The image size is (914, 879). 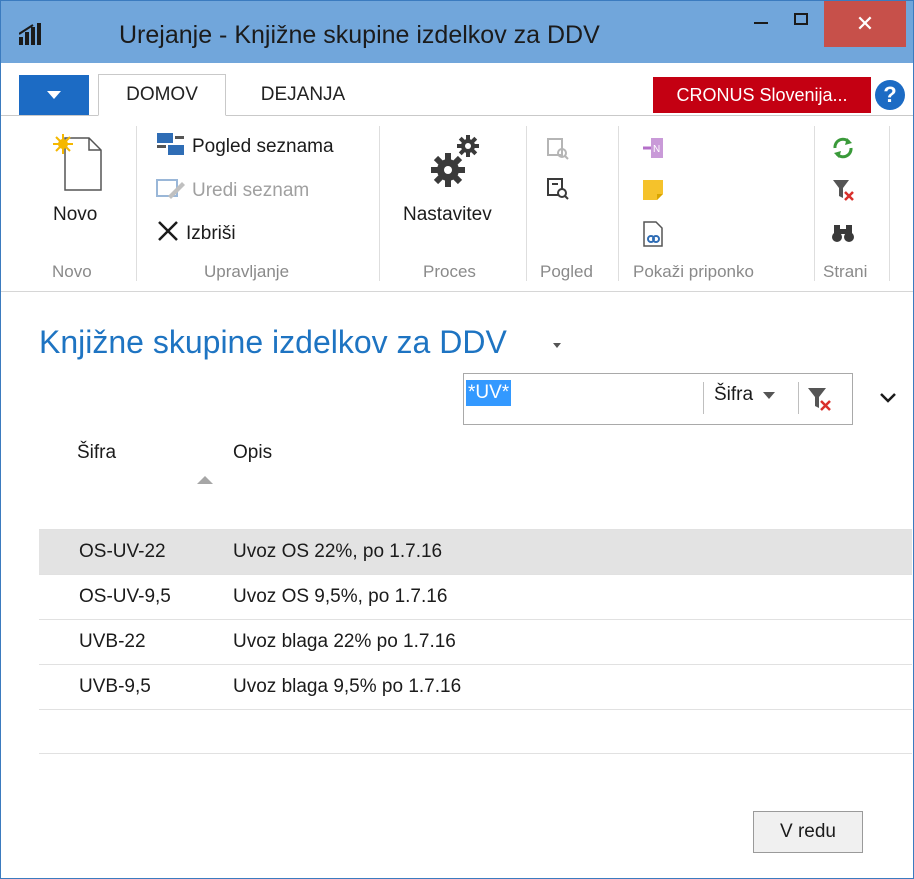 I want to click on edit-list-button: Uredi seznam, so click(x=232, y=191).